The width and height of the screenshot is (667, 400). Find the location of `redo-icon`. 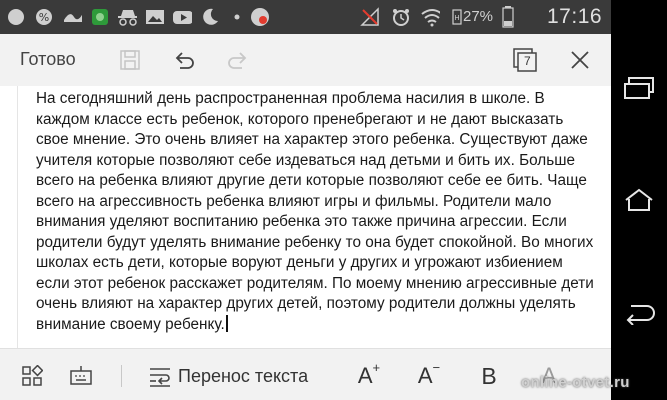

redo-icon is located at coordinates (238, 60).